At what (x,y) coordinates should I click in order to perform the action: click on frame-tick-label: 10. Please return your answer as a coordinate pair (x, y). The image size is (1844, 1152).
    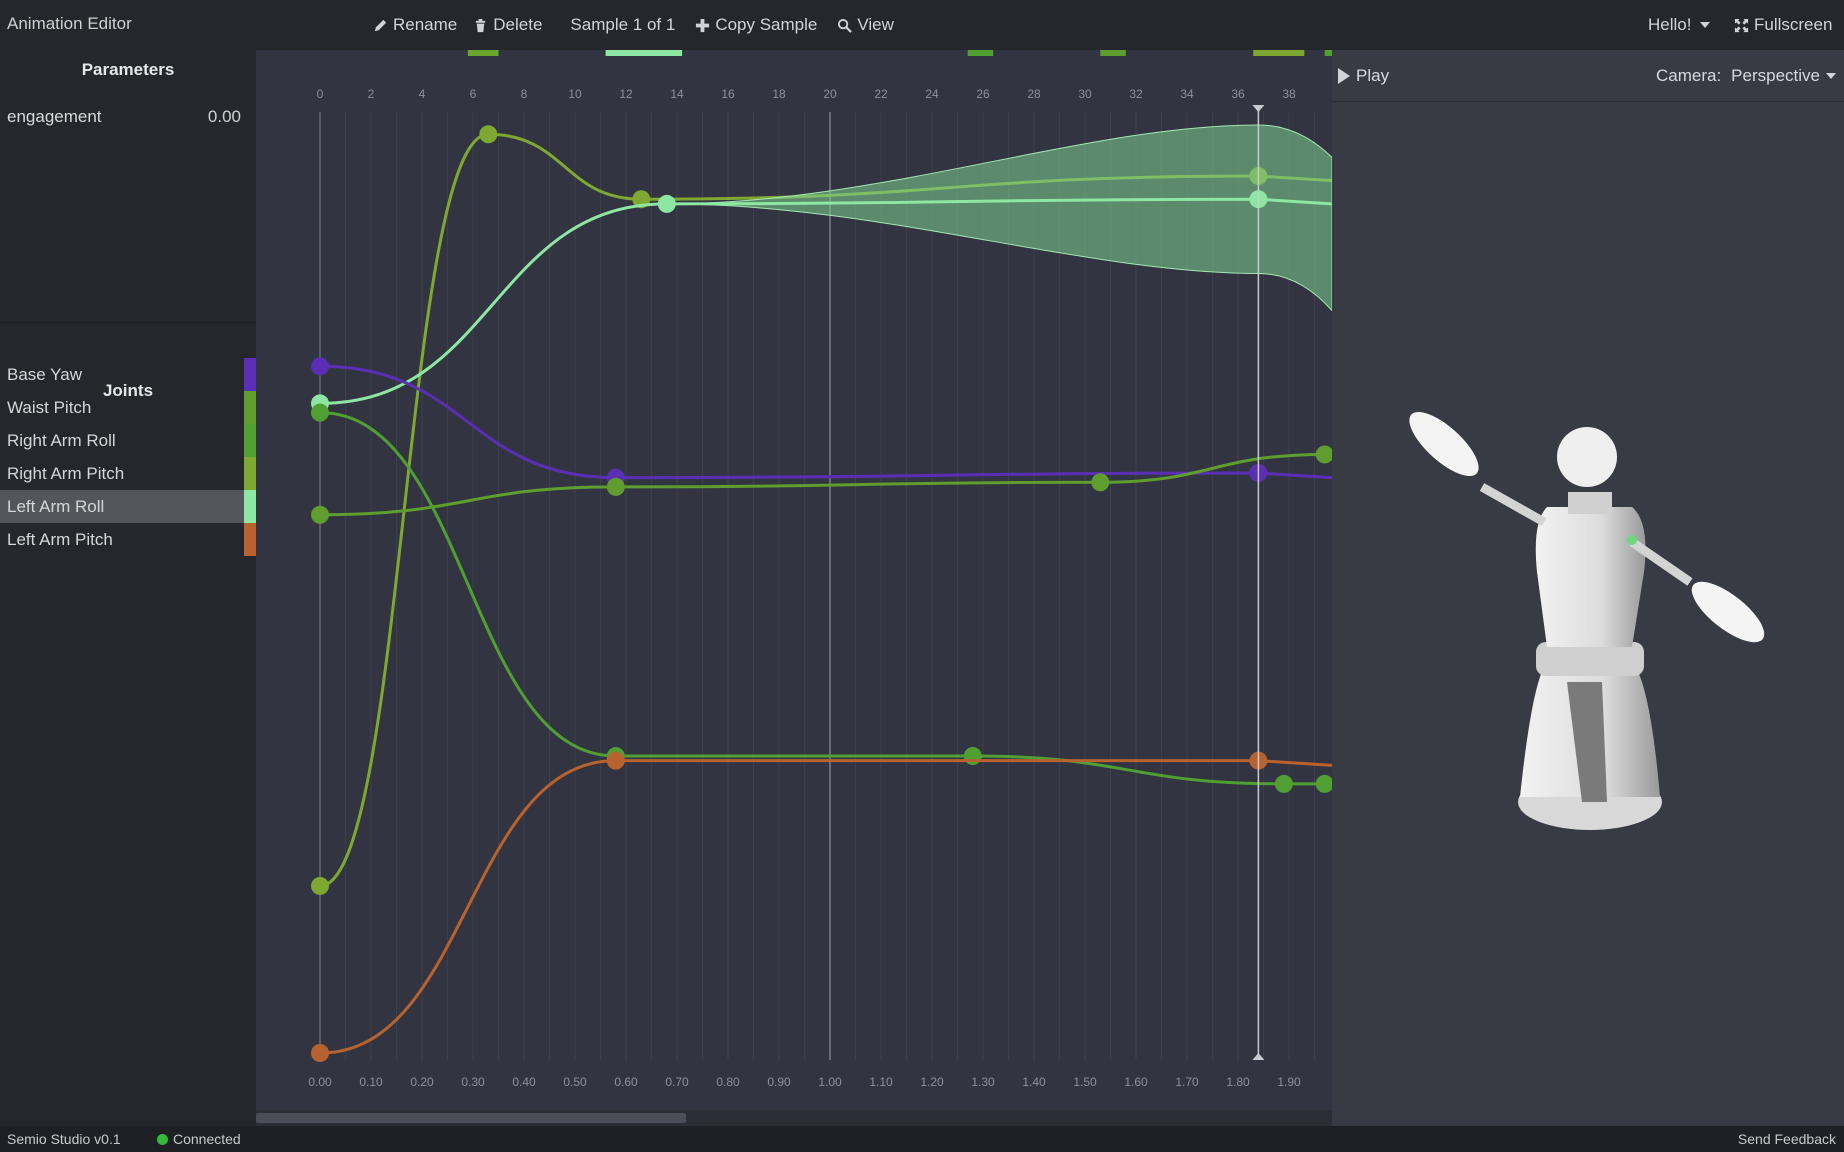
    Looking at the image, I should click on (575, 94).